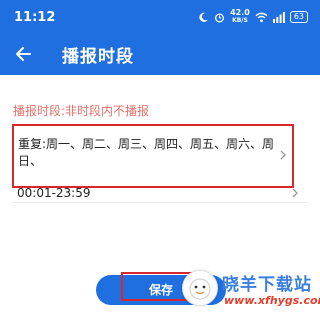 The height and width of the screenshot is (320, 320). I want to click on header: 播报时段, so click(160, 54).